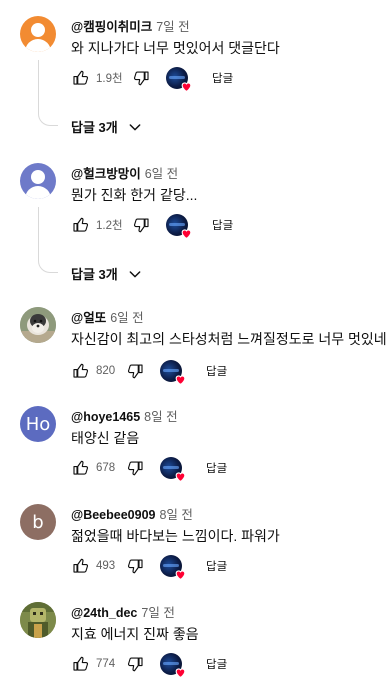 This screenshot has width=390, height=690. I want to click on like-button: 820, so click(95, 371).